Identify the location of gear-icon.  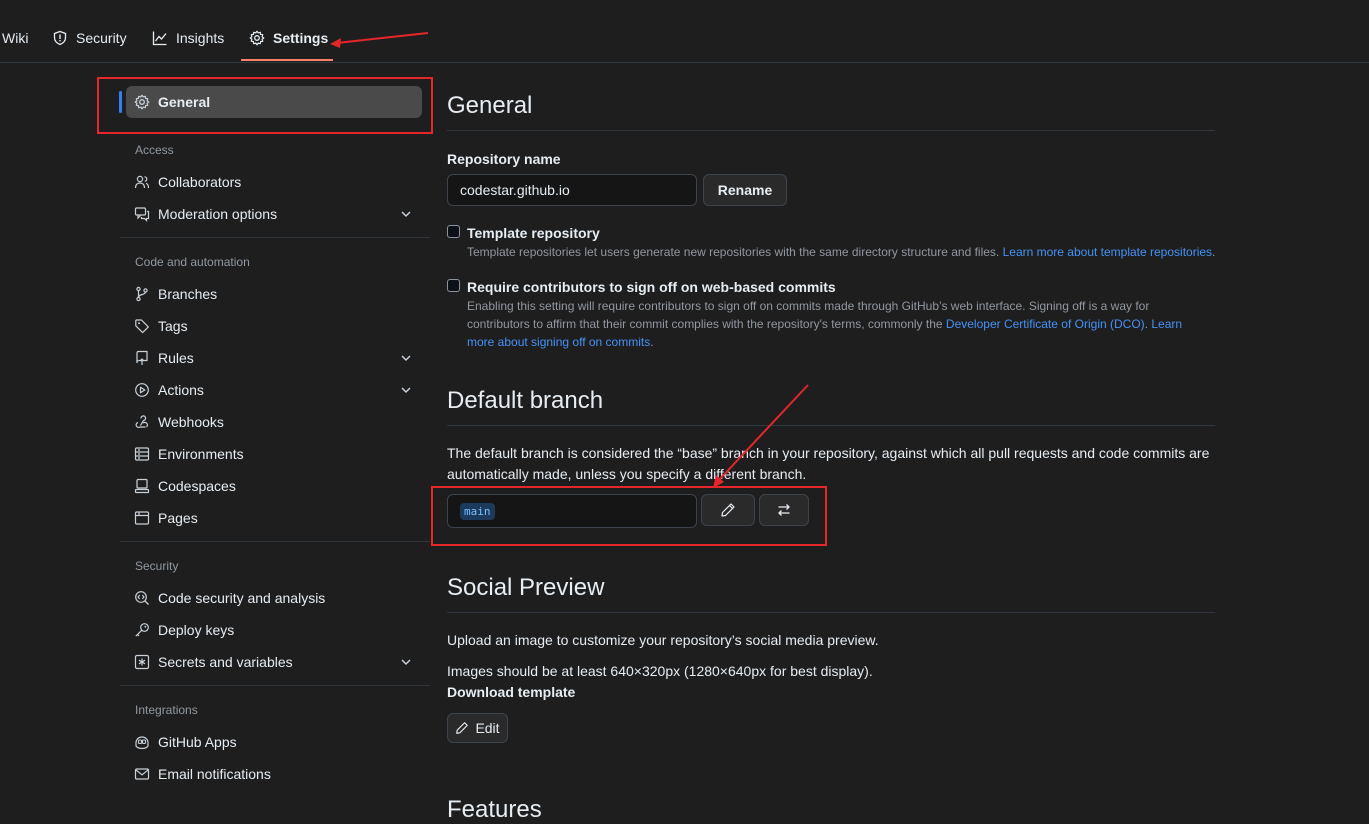
(257, 38).